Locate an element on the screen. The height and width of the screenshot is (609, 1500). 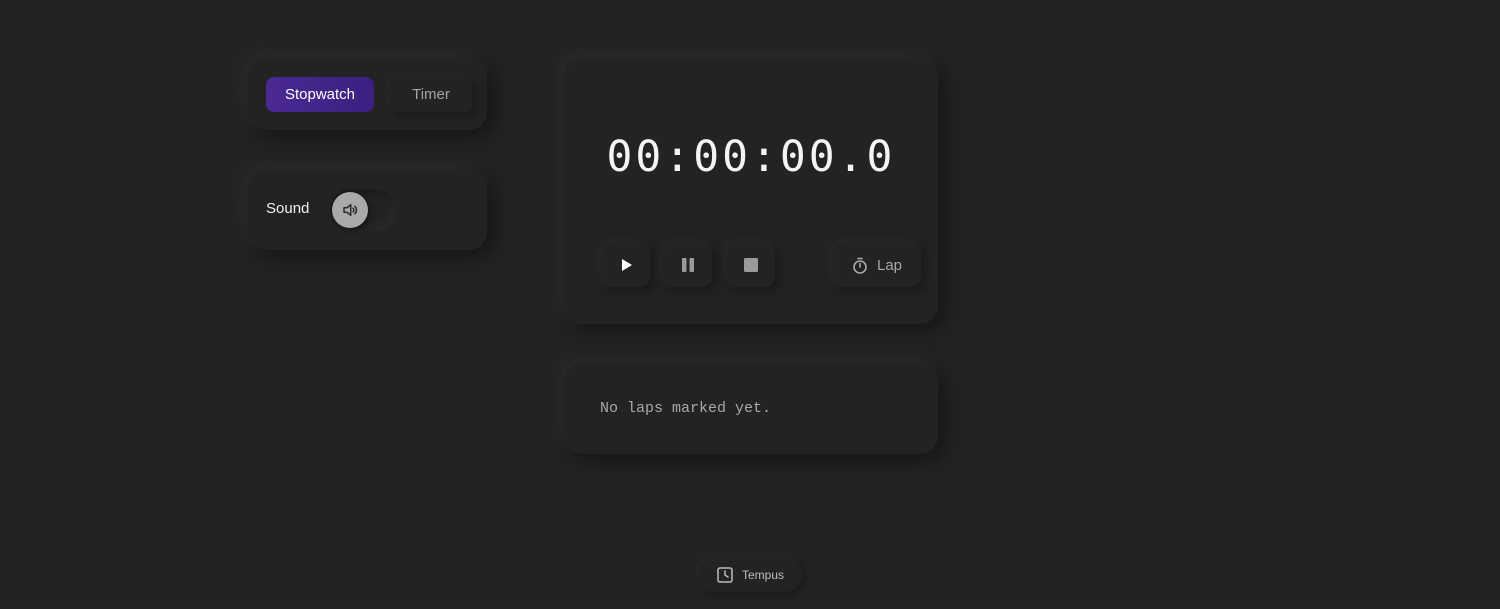
sound-toggle is located at coordinates (363, 210).